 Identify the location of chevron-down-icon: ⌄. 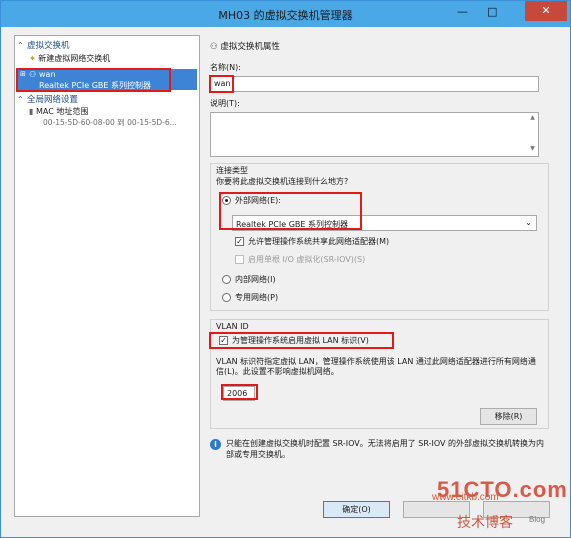
(528, 222).